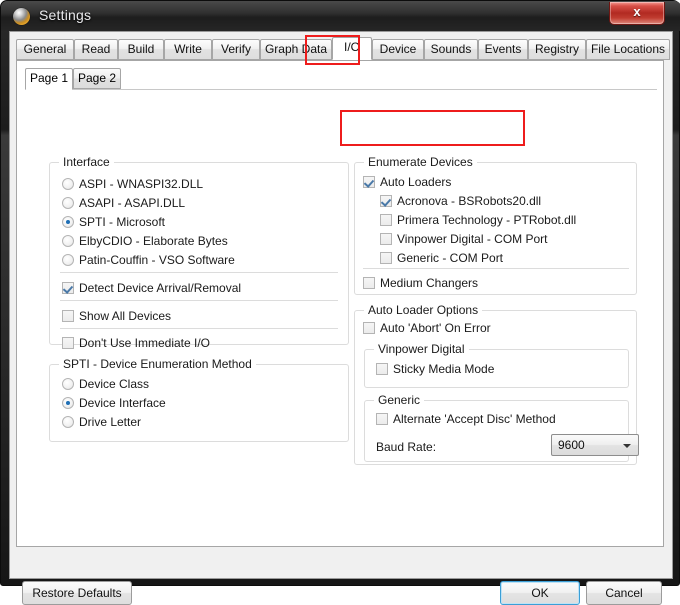 The image size is (680, 605). Describe the element at coordinates (141, 184) in the screenshot. I see `radio-label: ASPI - WNASPI32.DLL` at that location.